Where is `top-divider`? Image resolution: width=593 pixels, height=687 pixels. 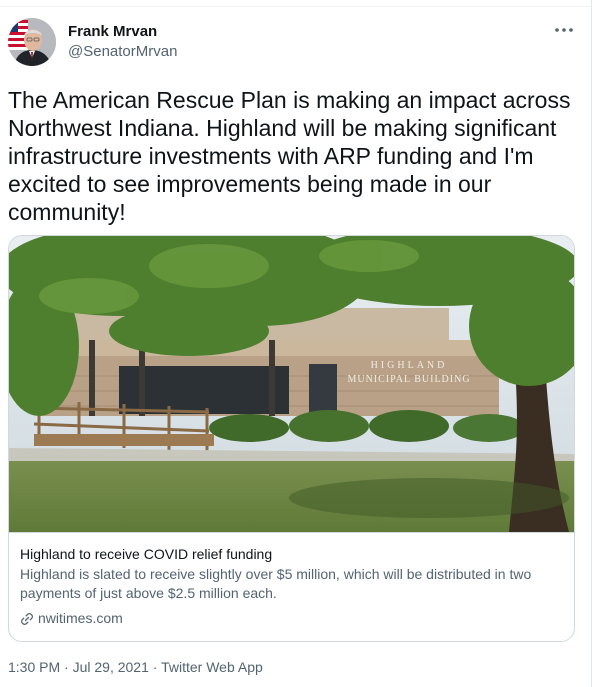 top-divider is located at coordinates (295, 6).